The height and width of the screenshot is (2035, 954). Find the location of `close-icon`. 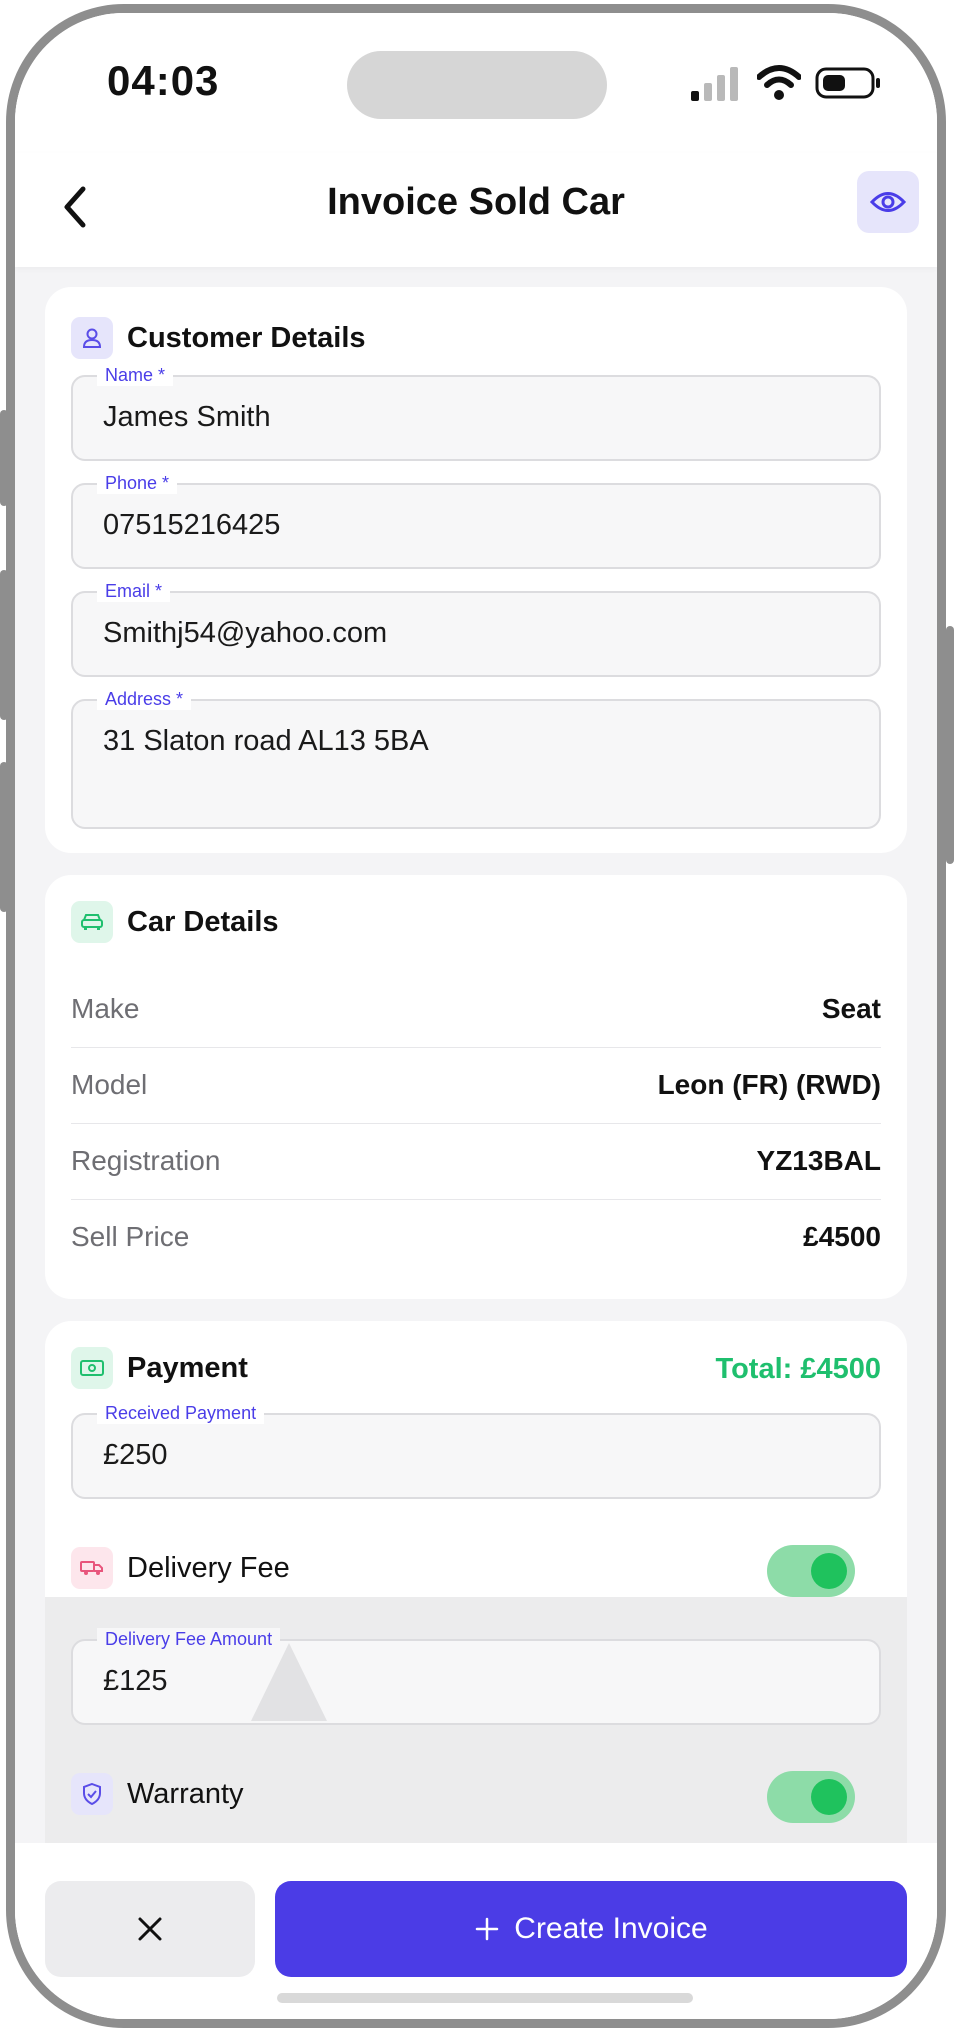

close-icon is located at coordinates (150, 1929).